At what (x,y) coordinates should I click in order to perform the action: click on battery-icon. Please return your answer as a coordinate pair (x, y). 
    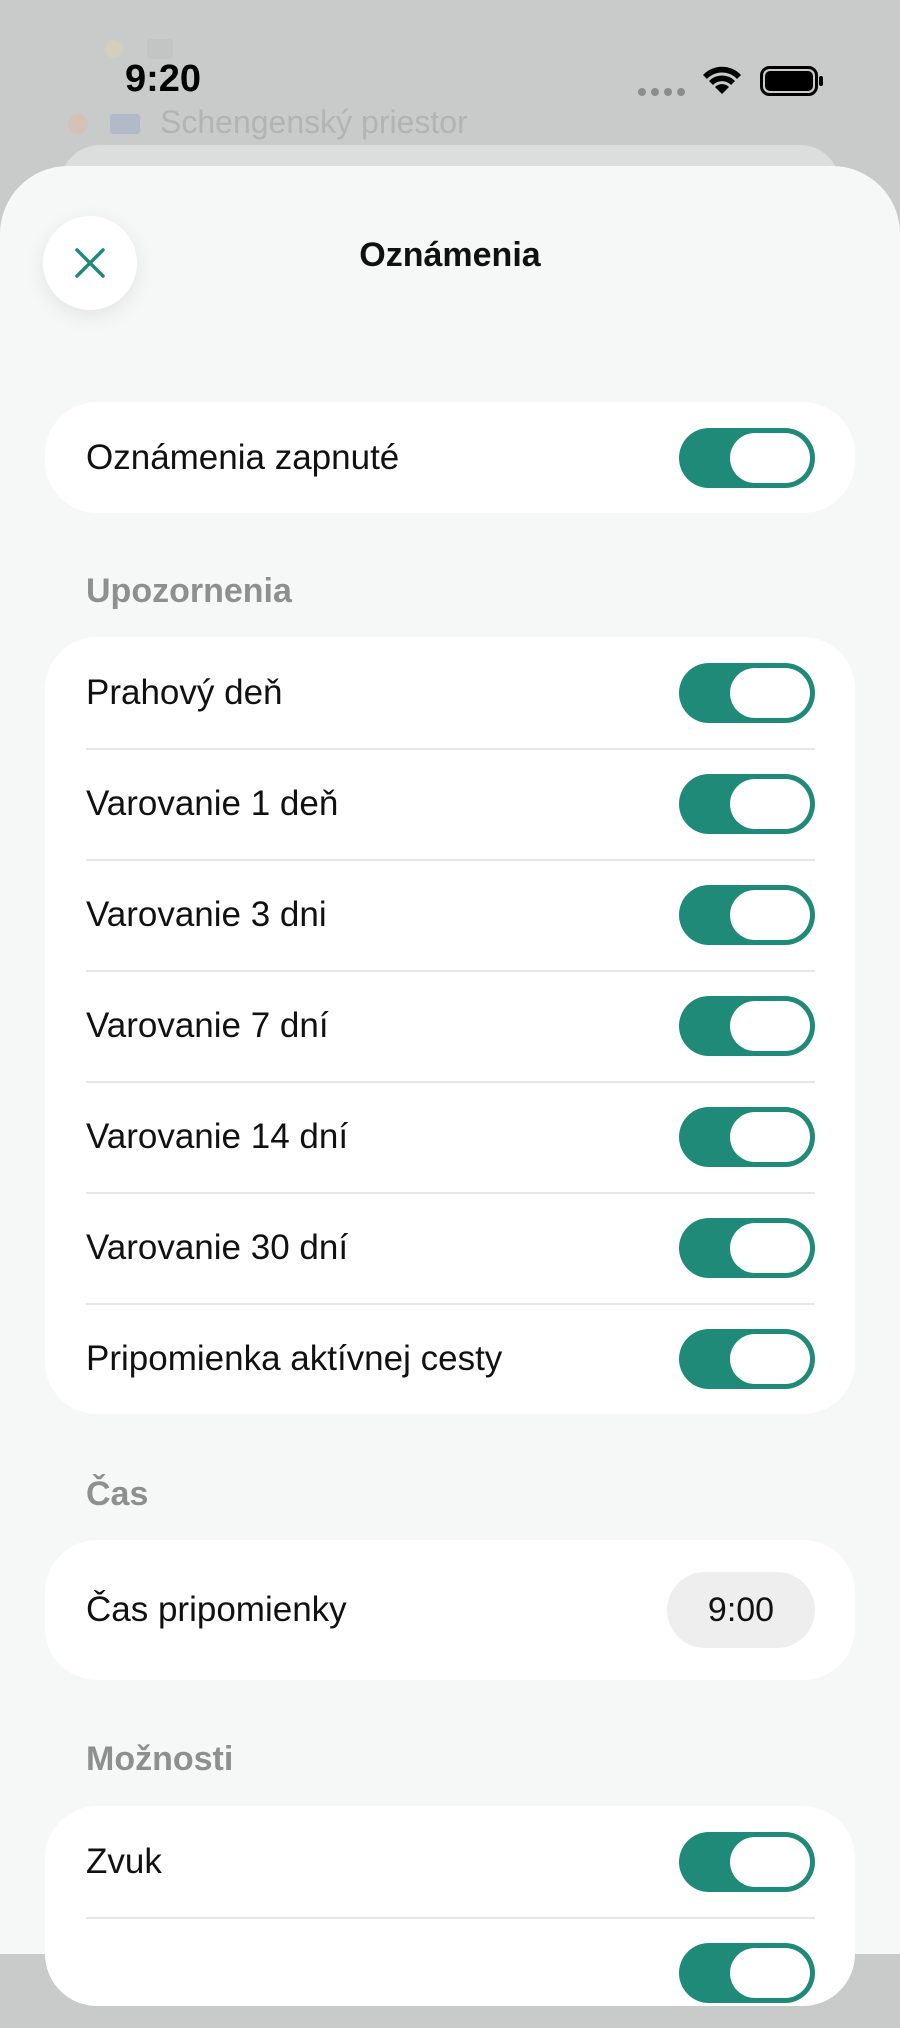
    Looking at the image, I should click on (791, 81).